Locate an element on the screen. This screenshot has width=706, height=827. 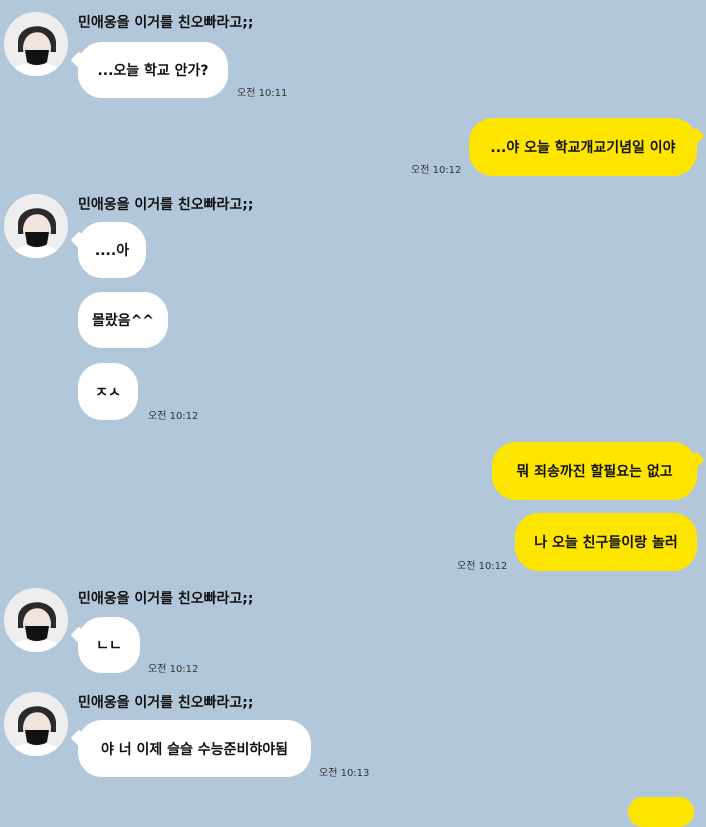
message-text: ㄴㄴ is located at coordinates (109, 646).